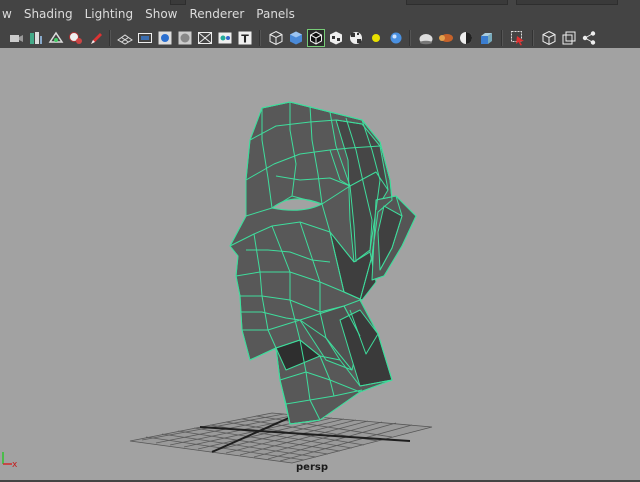 Image resolution: width=640 pixels, height=482 pixels. I want to click on menu-panels: Panels, so click(275, 14).